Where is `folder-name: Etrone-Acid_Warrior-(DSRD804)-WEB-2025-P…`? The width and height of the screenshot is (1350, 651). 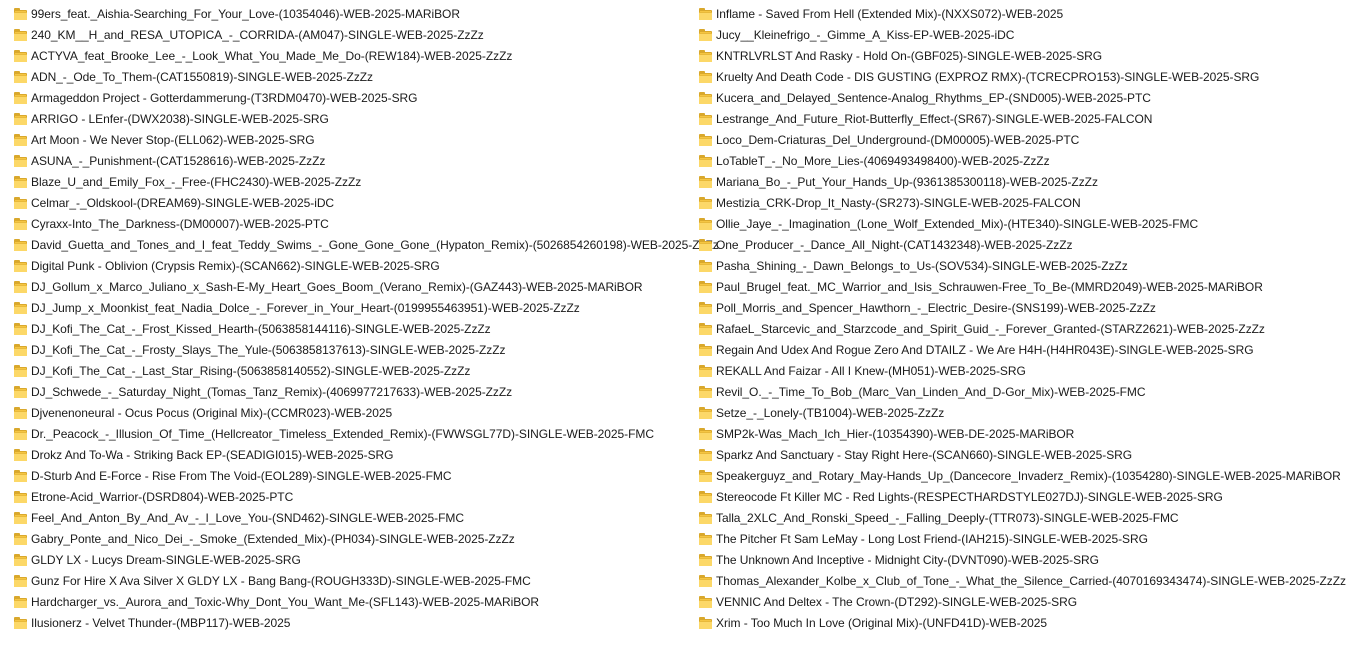
folder-name: Etrone-Acid_Warrior-(DSRD804)-WEB-2025-P… is located at coordinates (162, 496).